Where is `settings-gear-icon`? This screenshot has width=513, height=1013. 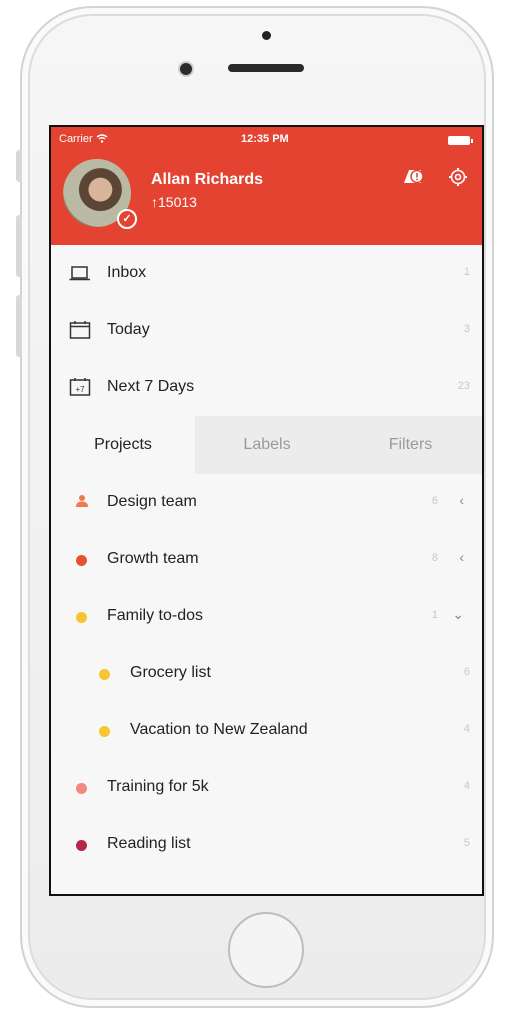
settings-gear-icon is located at coordinates (458, 178).